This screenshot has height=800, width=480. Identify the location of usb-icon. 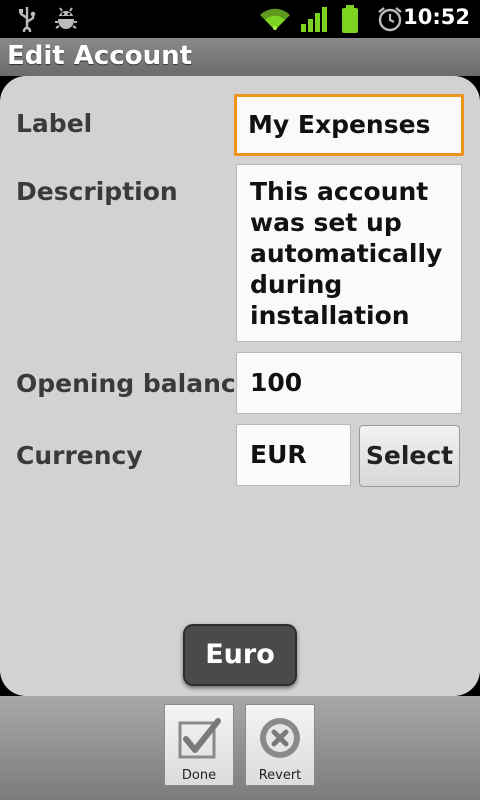
(27, 19).